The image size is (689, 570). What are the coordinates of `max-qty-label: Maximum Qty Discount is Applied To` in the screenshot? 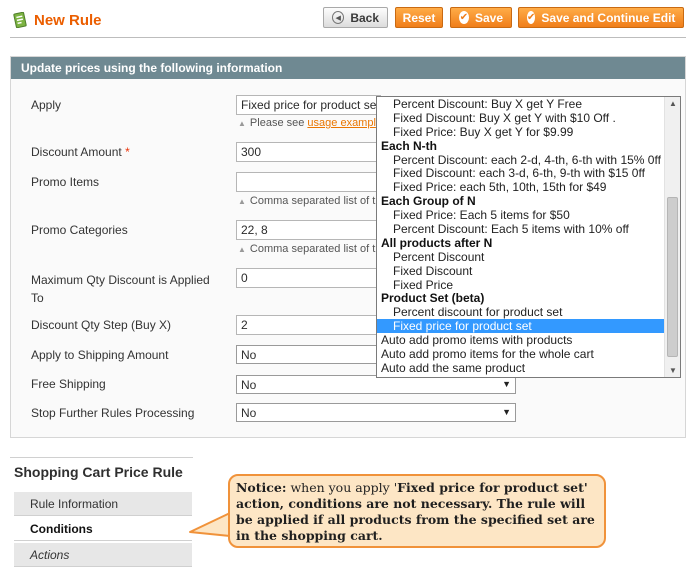 It's located at (120, 289).